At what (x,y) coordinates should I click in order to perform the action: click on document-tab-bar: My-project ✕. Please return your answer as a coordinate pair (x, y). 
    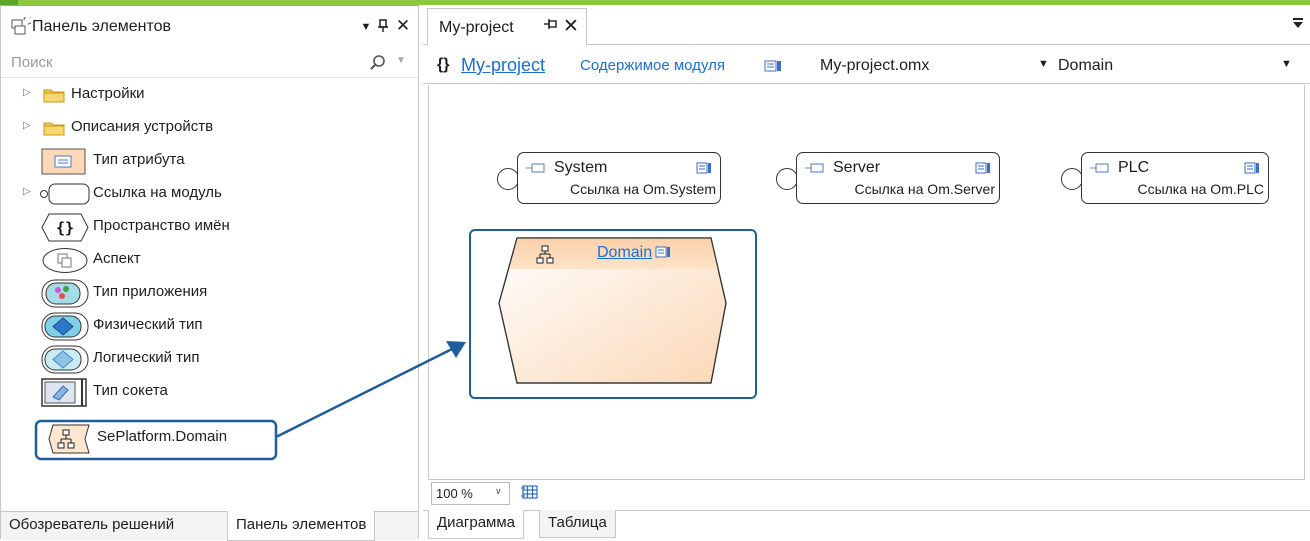
    Looking at the image, I should click on (866, 25).